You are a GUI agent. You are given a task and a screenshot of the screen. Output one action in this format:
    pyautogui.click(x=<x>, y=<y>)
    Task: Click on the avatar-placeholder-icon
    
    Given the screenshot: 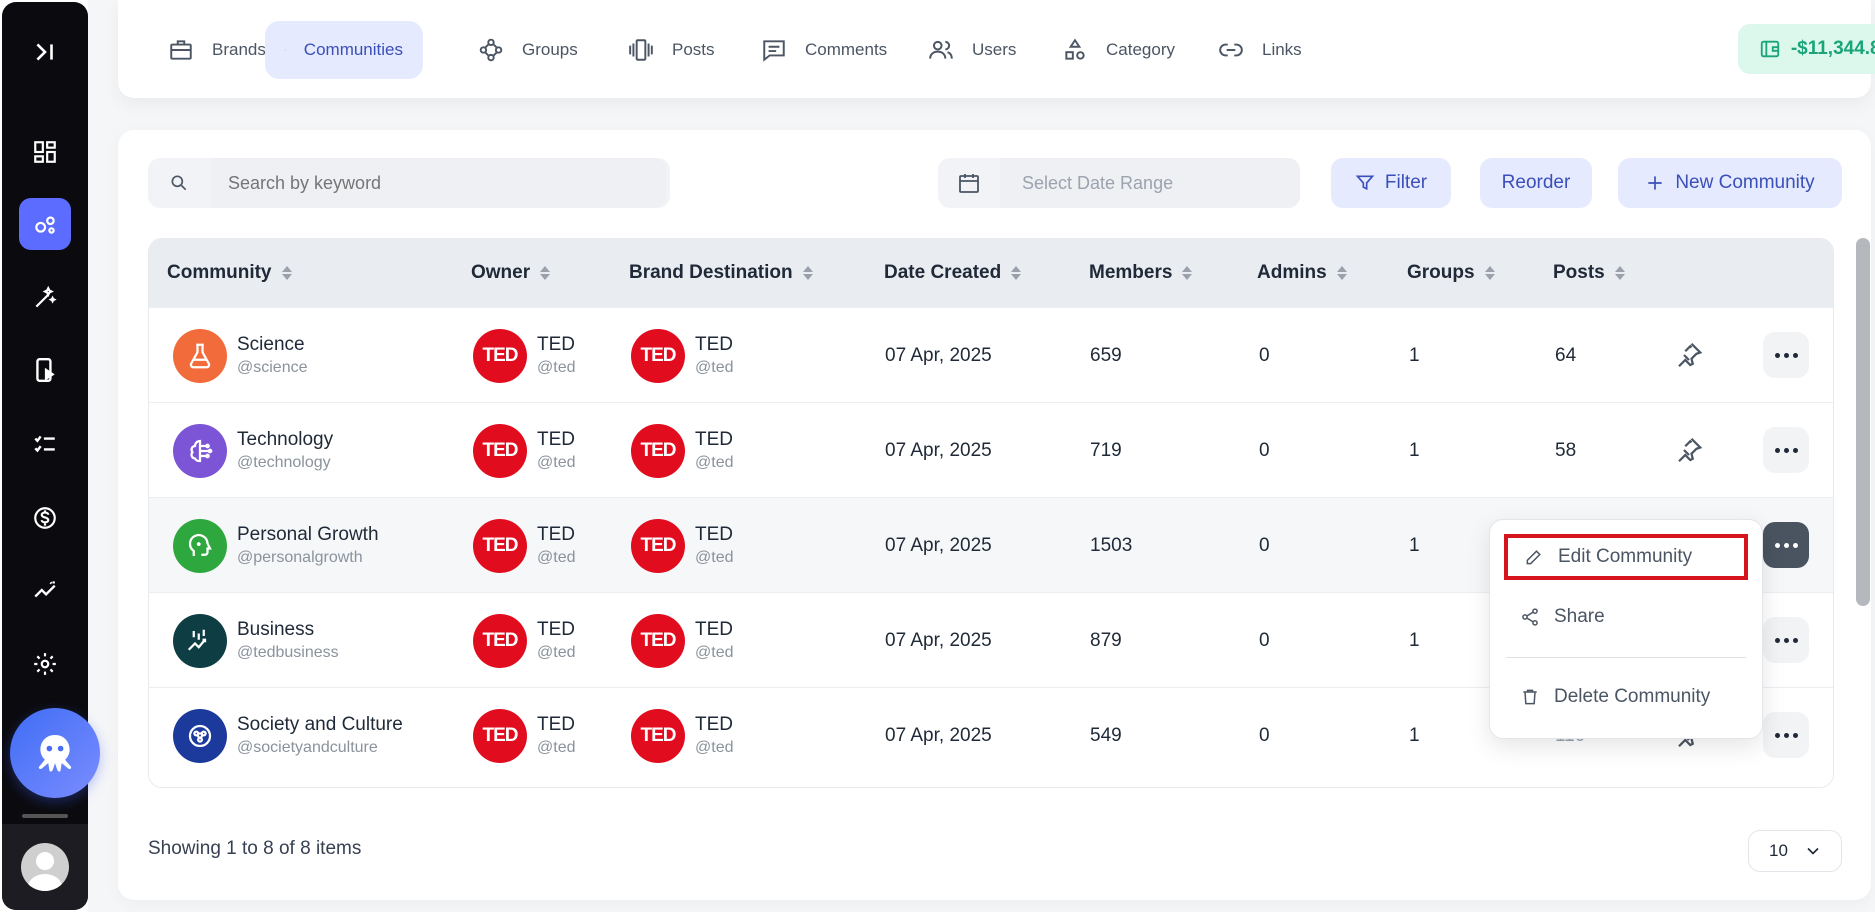 What is the action you would take?
    pyautogui.click(x=45, y=867)
    